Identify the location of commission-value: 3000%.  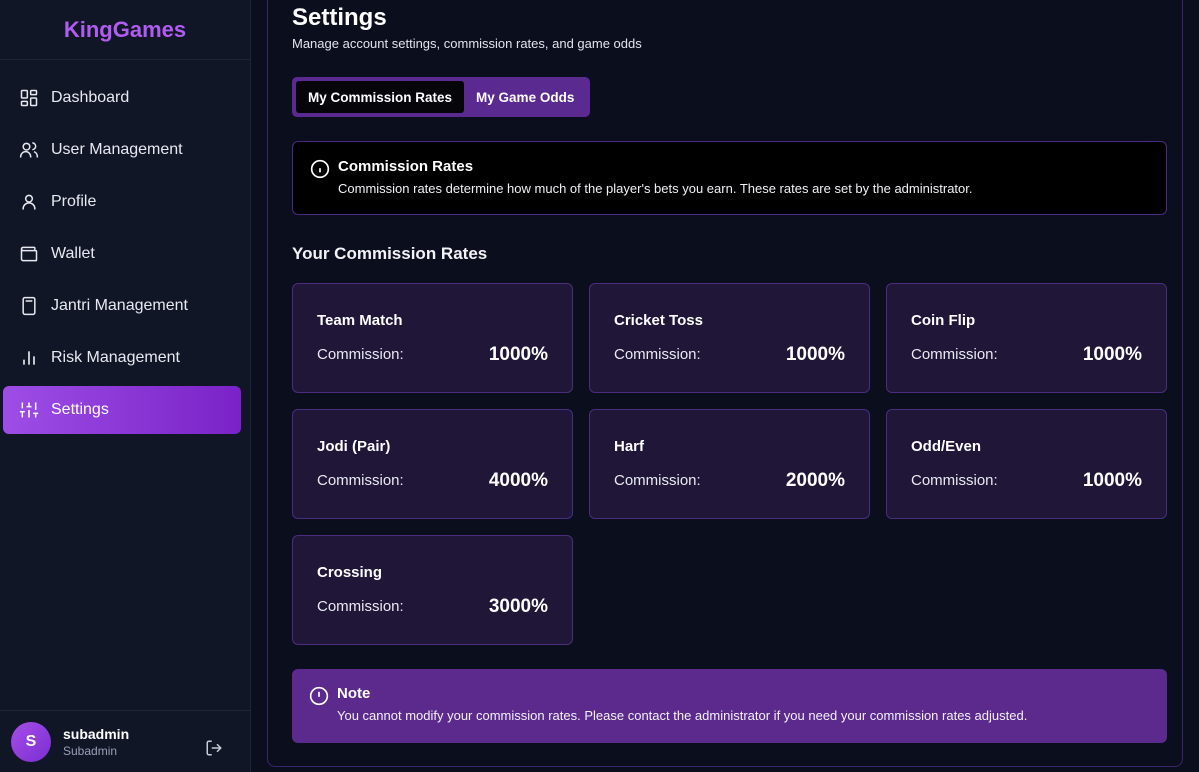
(518, 606).